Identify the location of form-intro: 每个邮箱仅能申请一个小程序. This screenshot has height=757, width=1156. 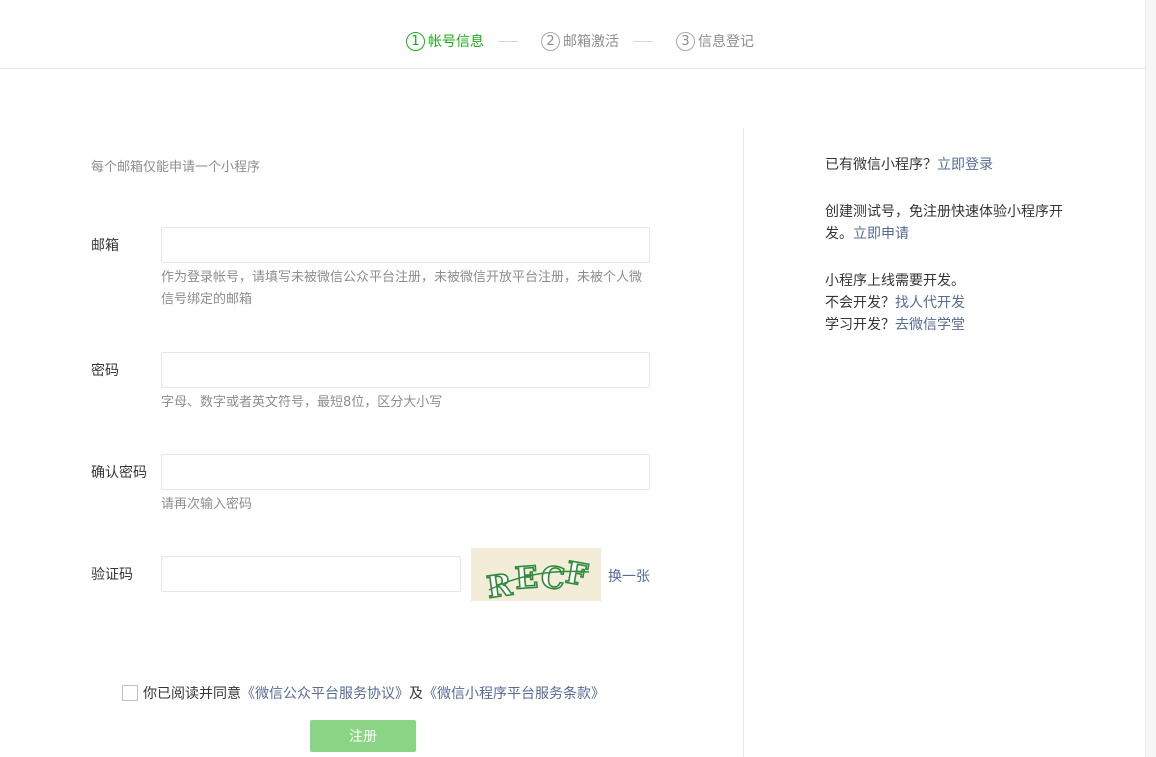
(176, 167).